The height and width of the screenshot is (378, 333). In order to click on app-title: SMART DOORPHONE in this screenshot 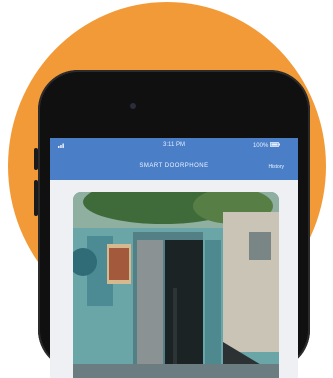, I will do `click(174, 166)`.